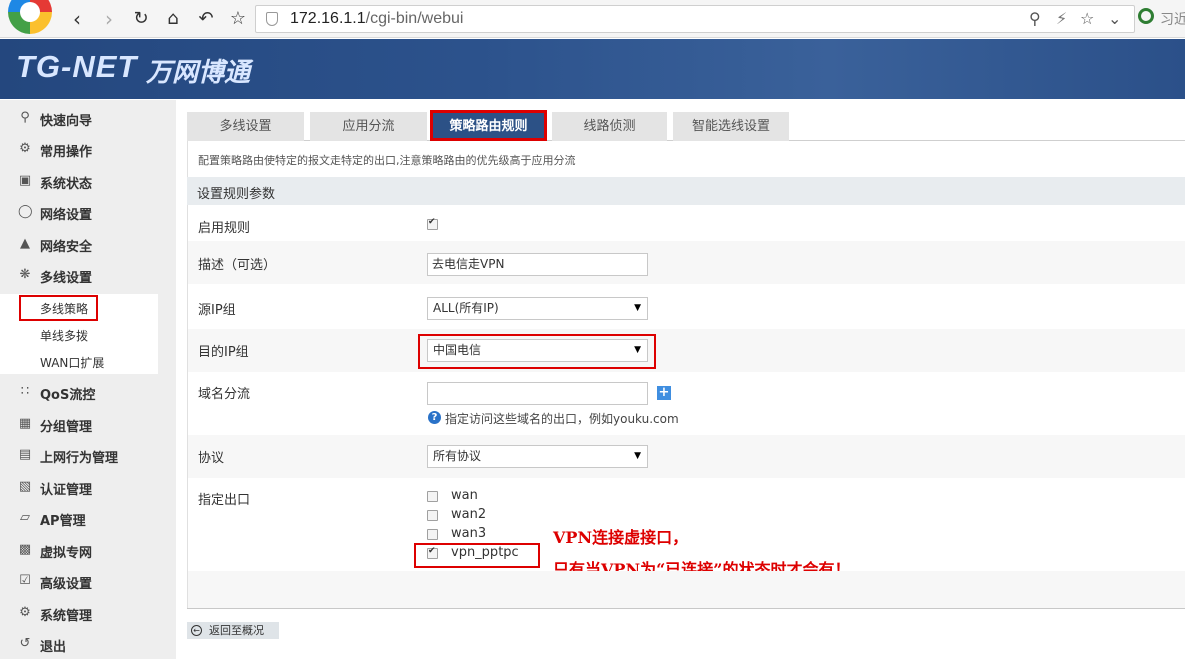  What do you see at coordinates (25, 391) in the screenshot?
I see `flow-icon: ∷` at bounding box center [25, 391].